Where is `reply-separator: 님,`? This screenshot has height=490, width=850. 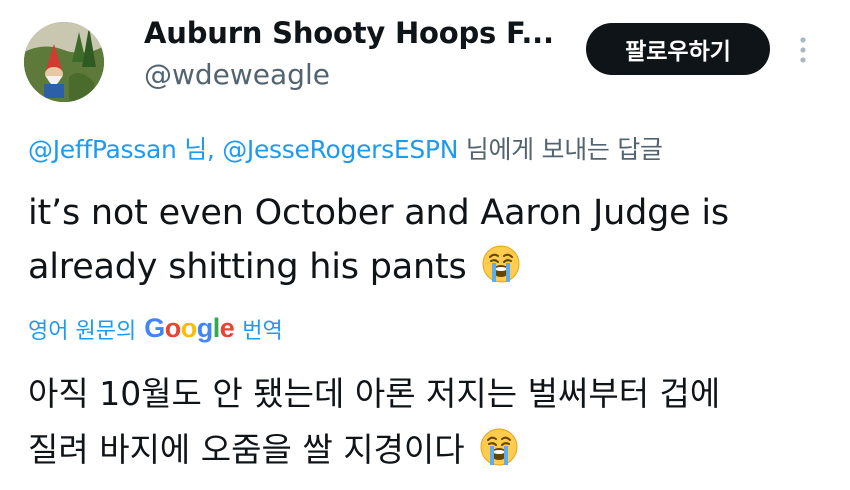
reply-separator: 님, is located at coordinates (199, 149).